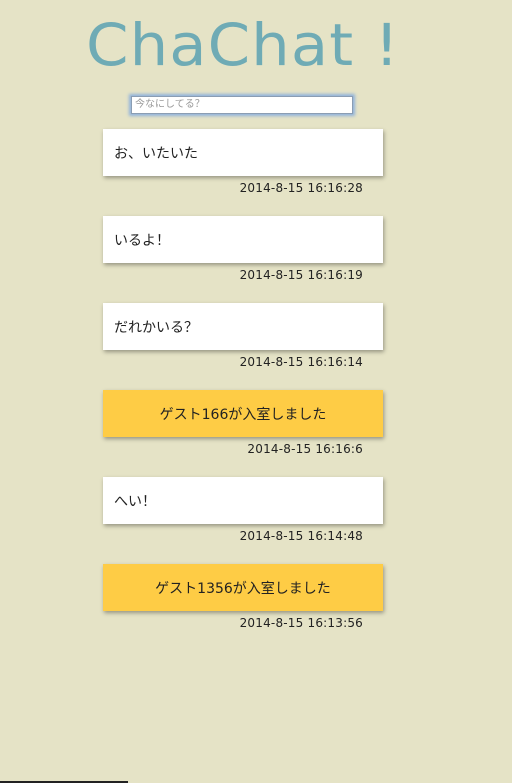 This screenshot has height=783, width=512. What do you see at coordinates (243, 326) in the screenshot?
I see `message-bubble: だれかいる？` at bounding box center [243, 326].